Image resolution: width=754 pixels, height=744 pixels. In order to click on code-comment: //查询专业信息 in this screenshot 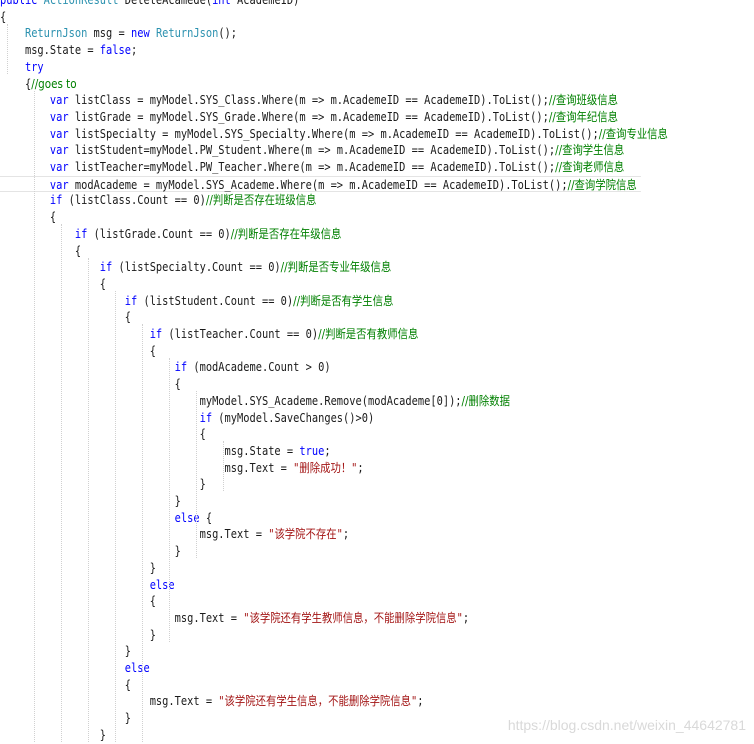, I will do `click(633, 133)`.